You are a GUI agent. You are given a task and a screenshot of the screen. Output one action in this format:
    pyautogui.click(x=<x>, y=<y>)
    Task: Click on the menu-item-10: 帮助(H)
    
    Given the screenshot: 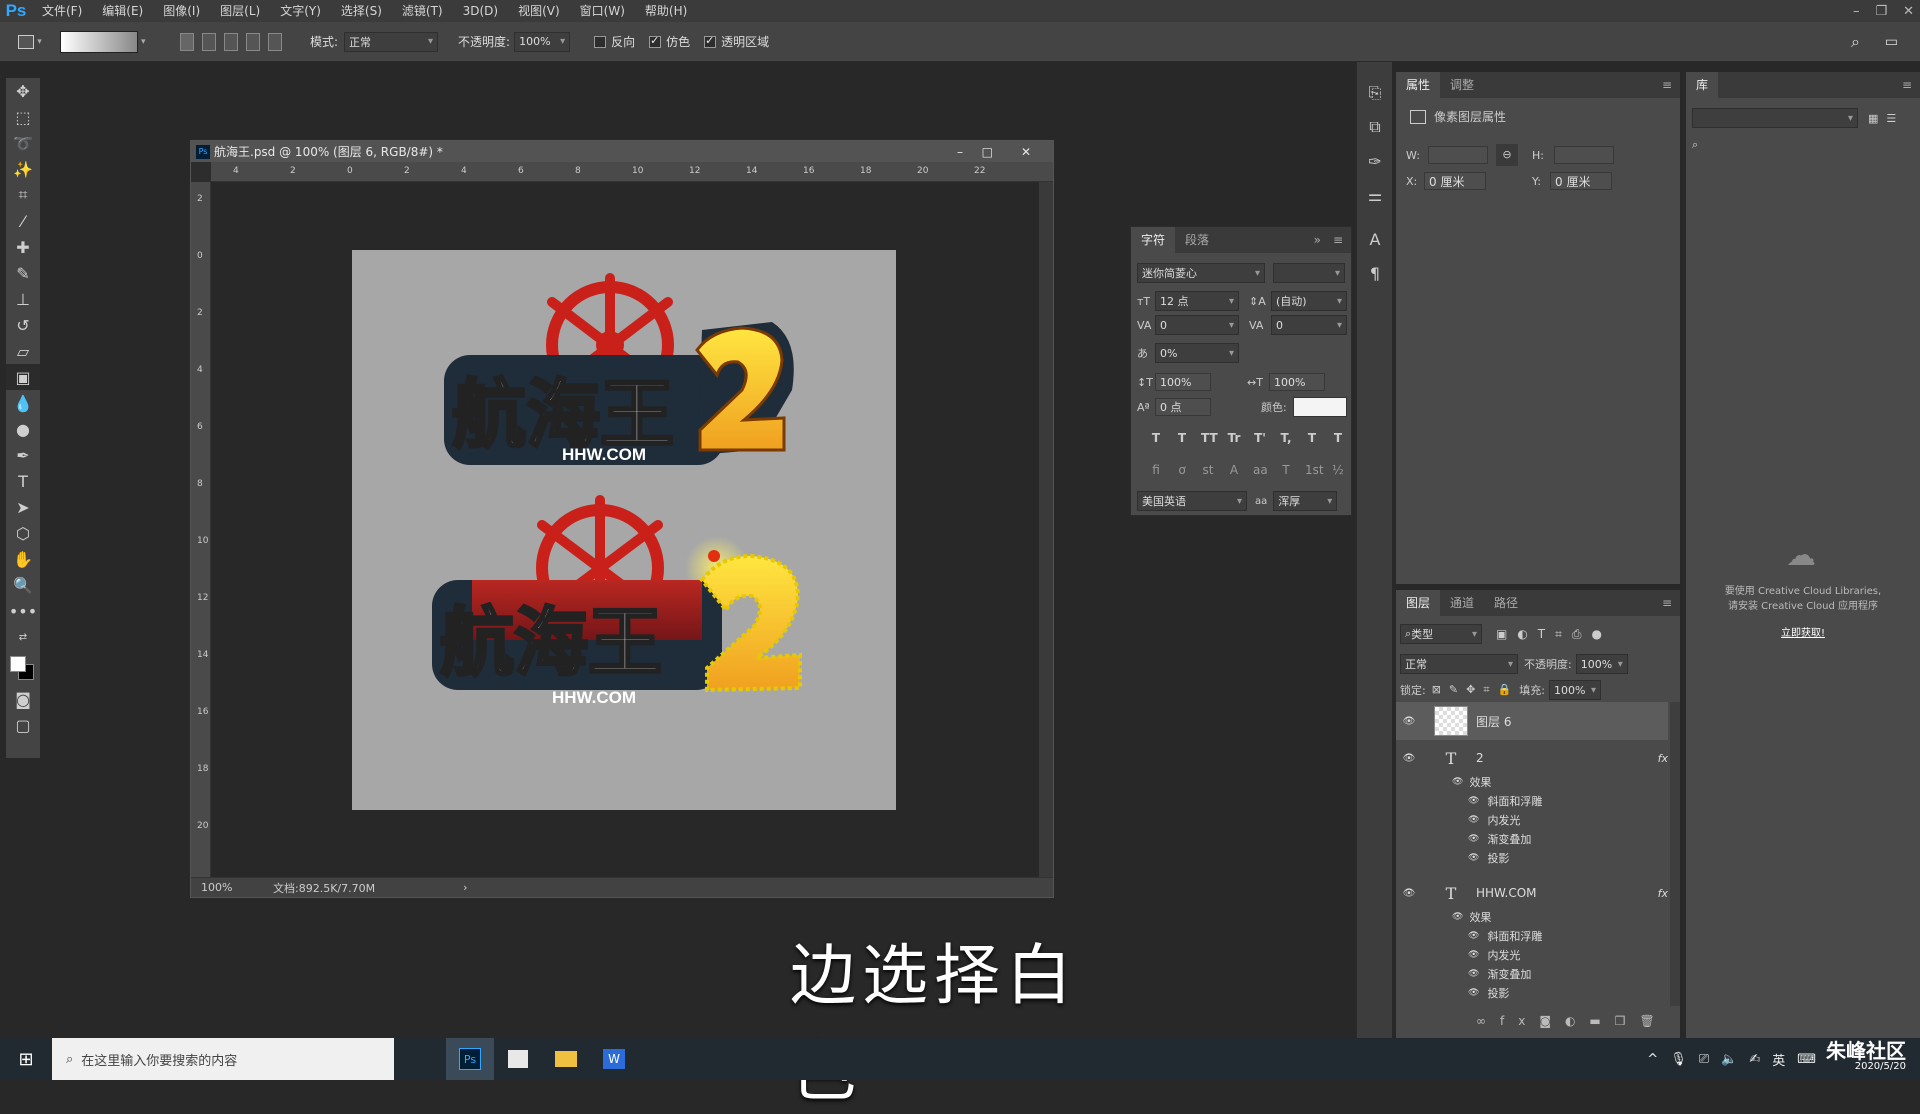 What is the action you would take?
    pyautogui.click(x=666, y=11)
    